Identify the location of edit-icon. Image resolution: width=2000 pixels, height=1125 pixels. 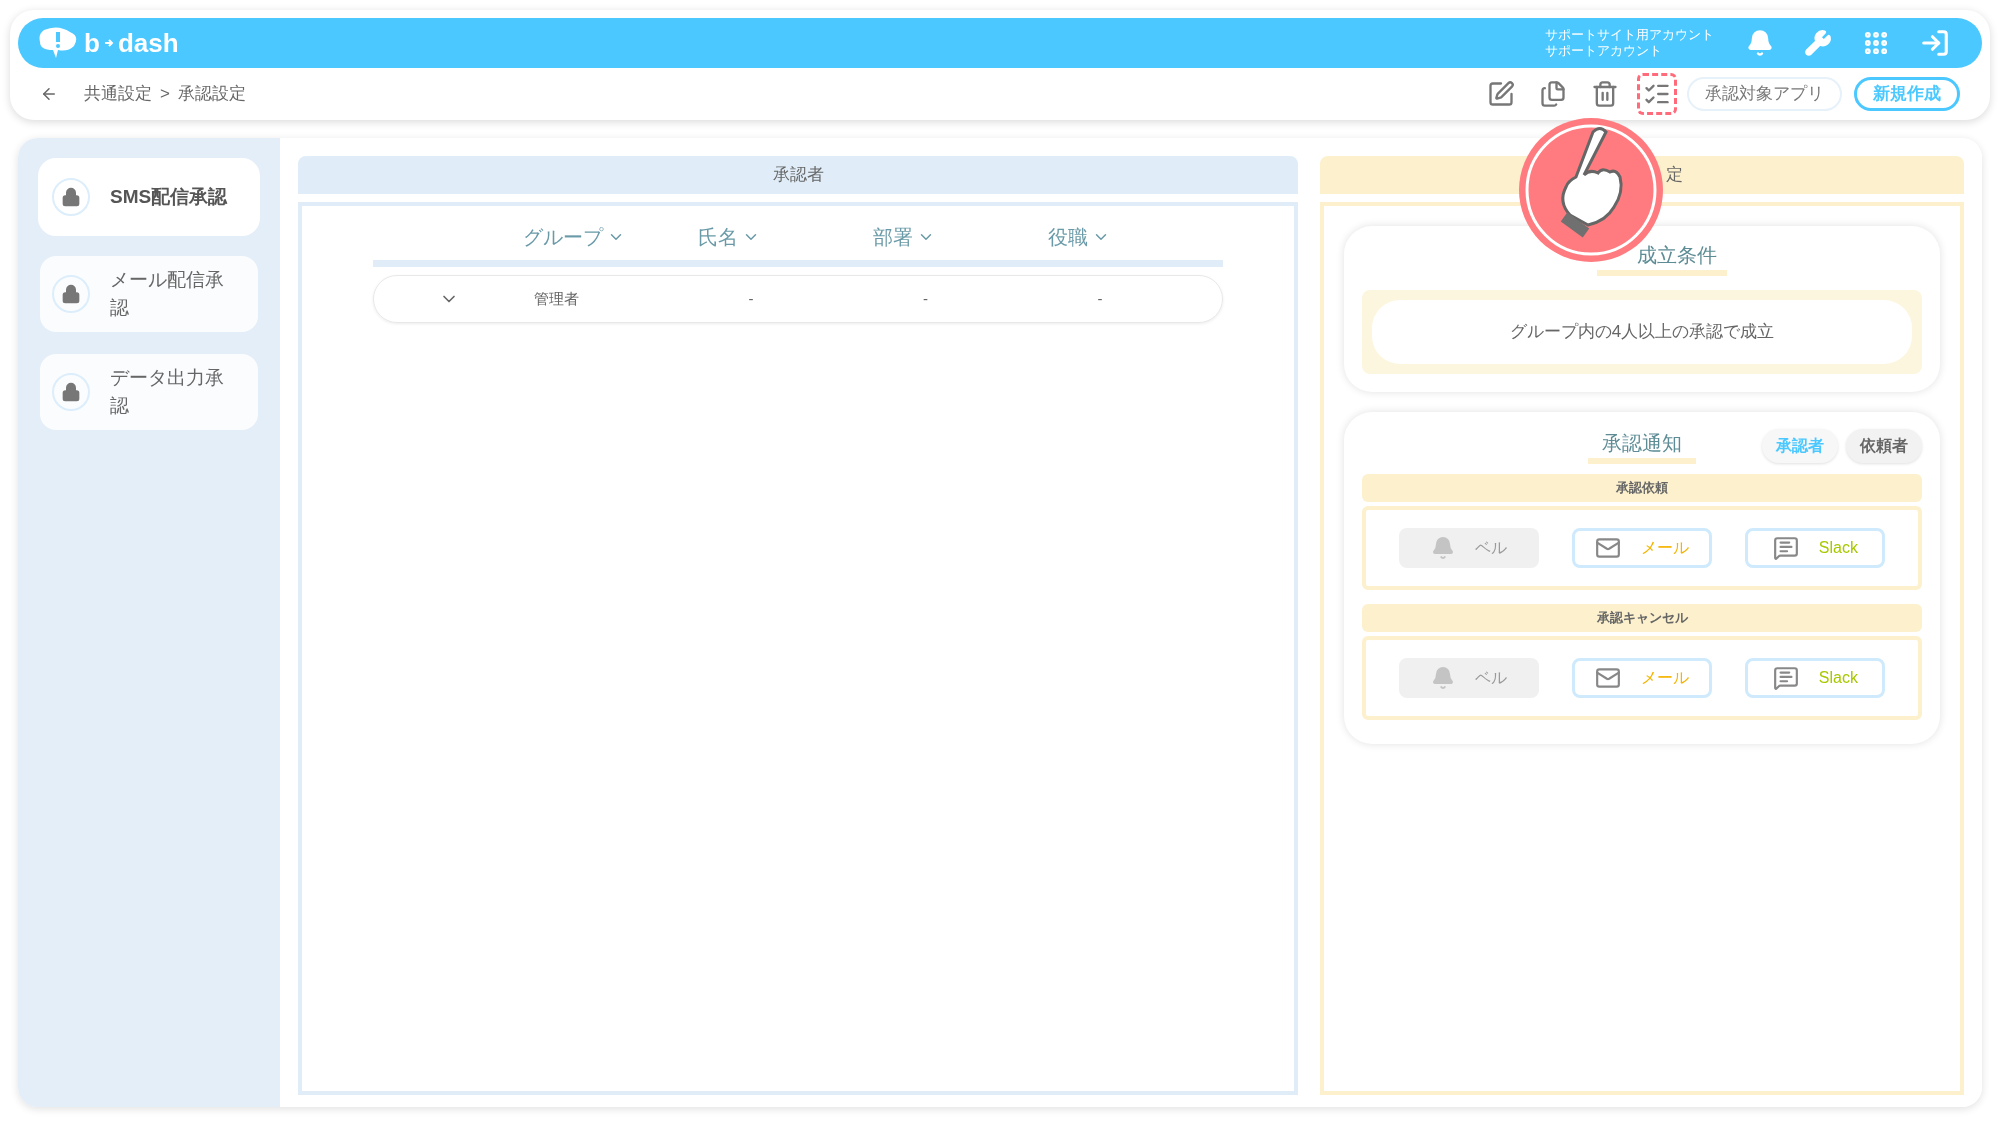
(1501, 94).